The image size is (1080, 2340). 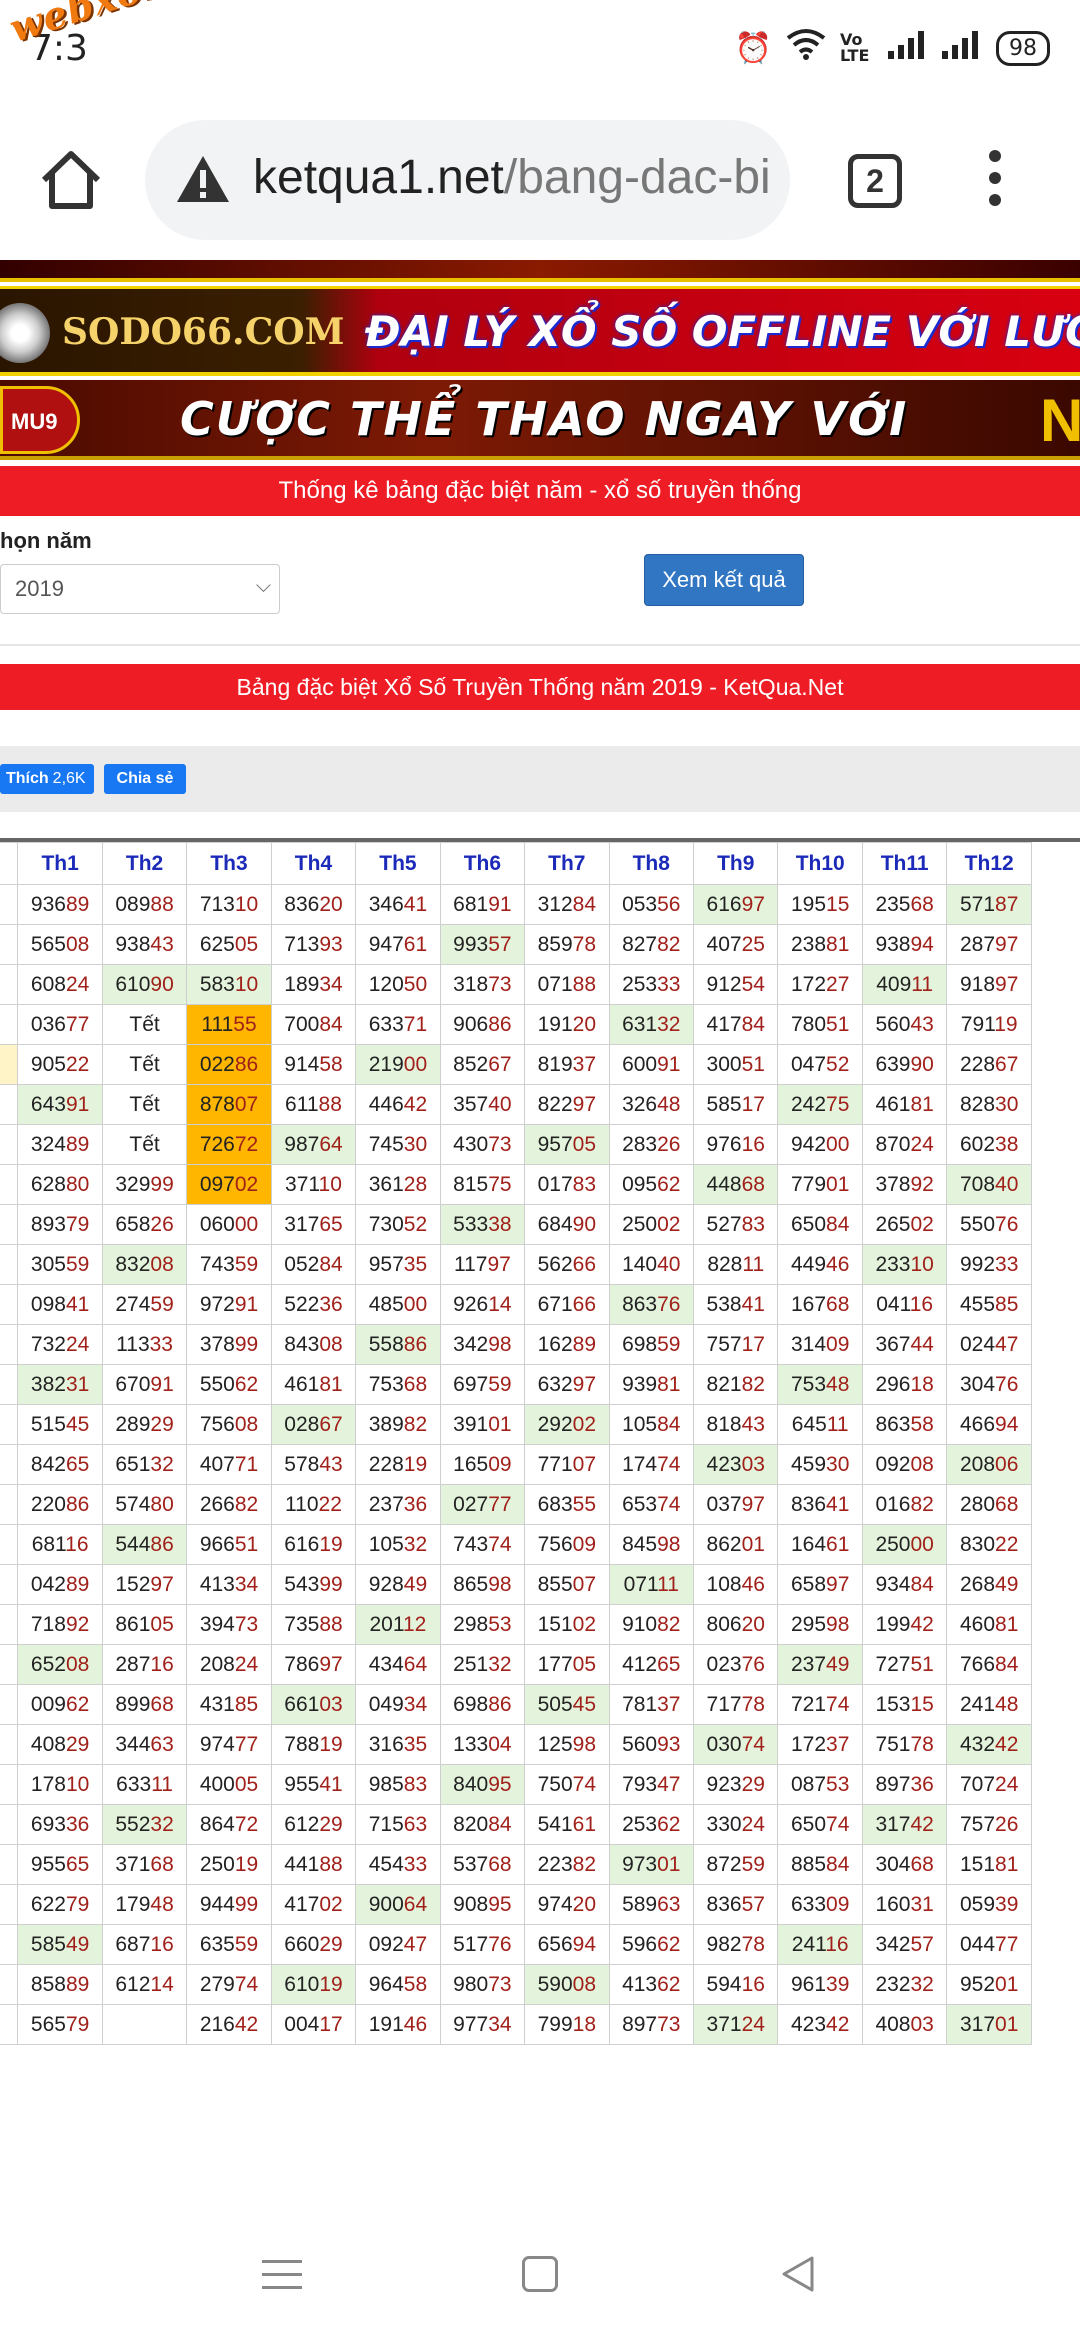 I want to click on logo-disc-icon, so click(x=25, y=333).